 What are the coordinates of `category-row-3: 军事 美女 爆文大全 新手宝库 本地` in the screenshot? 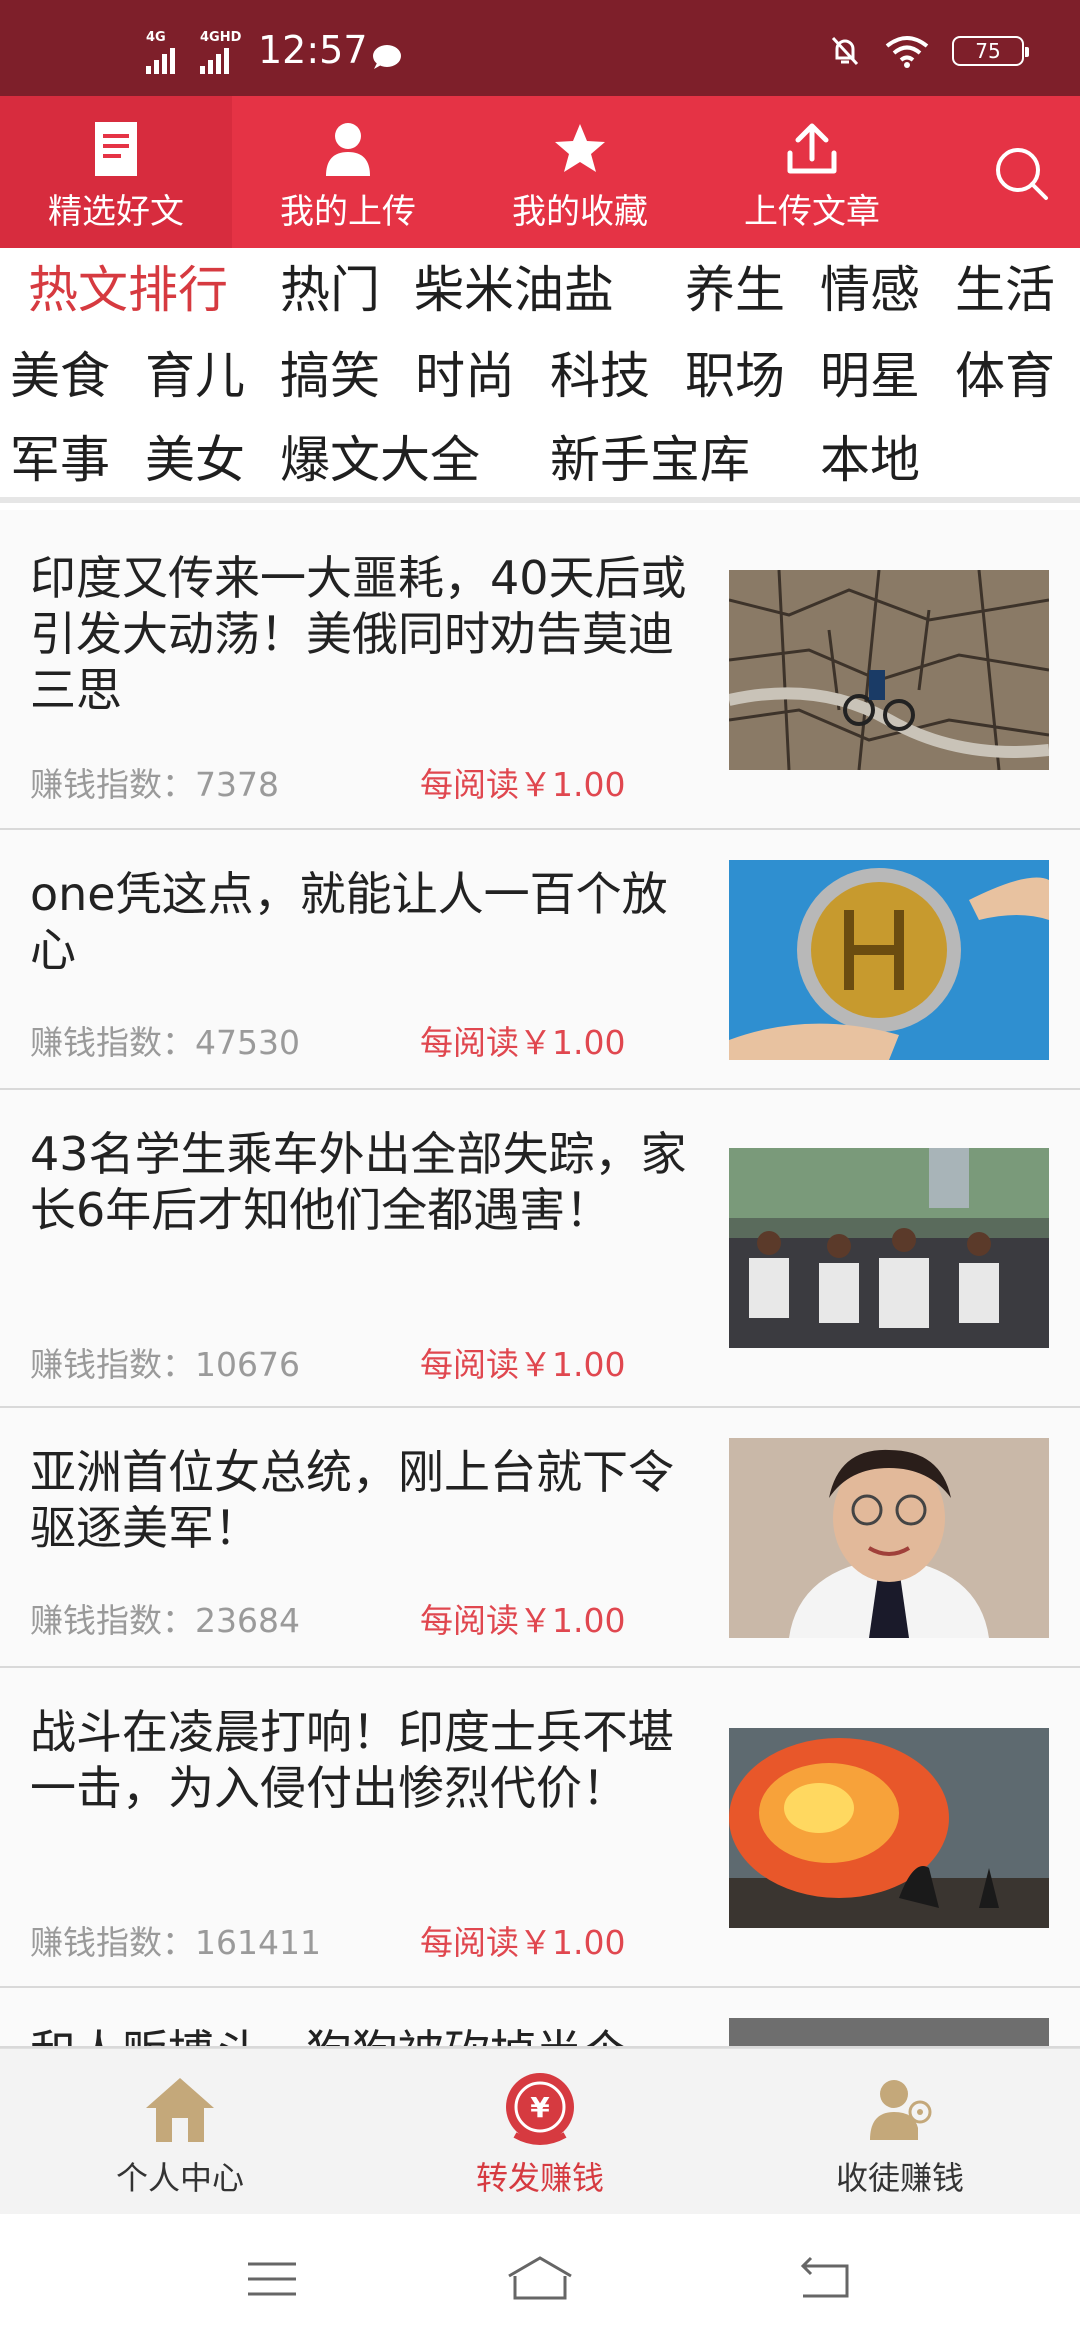 It's located at (540, 465).